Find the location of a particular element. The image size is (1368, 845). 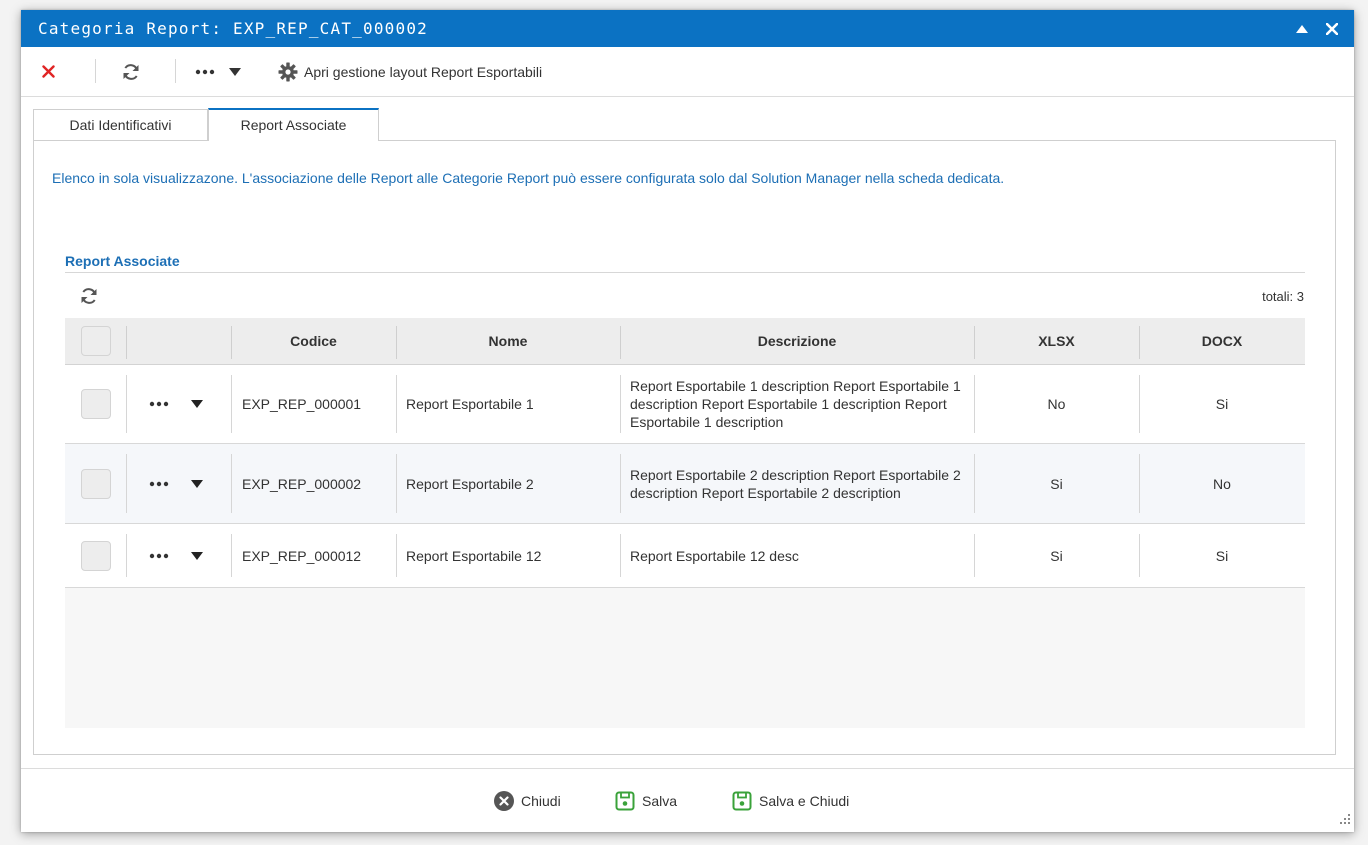

cell-xlsx: No is located at coordinates (1056, 404).